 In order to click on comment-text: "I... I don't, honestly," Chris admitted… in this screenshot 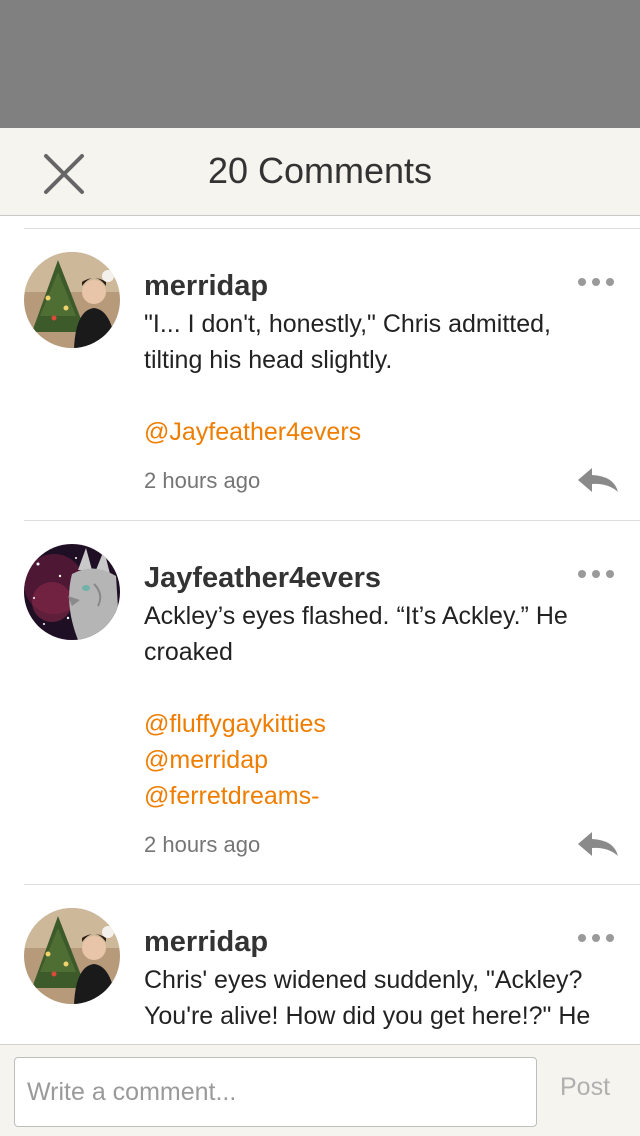, I will do `click(347, 342)`.